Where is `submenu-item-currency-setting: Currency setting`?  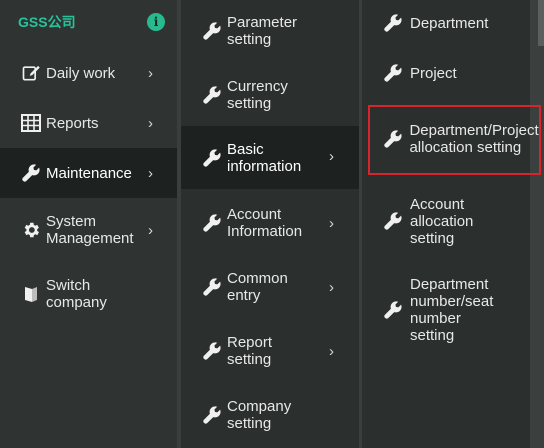
submenu-item-currency-setting: Currency setting is located at coordinates (270, 95).